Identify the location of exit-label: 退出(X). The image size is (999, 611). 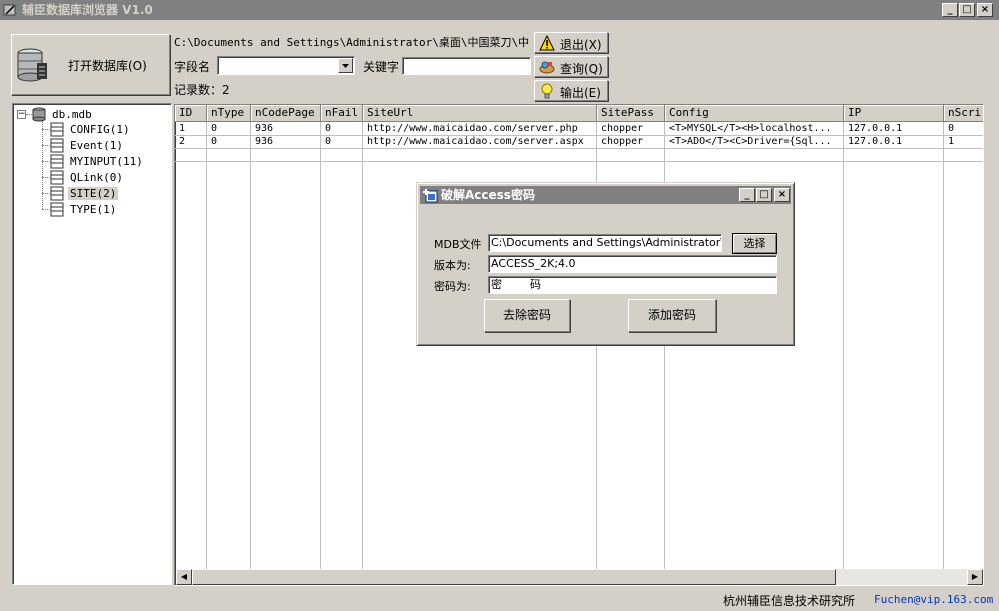
(581, 45).